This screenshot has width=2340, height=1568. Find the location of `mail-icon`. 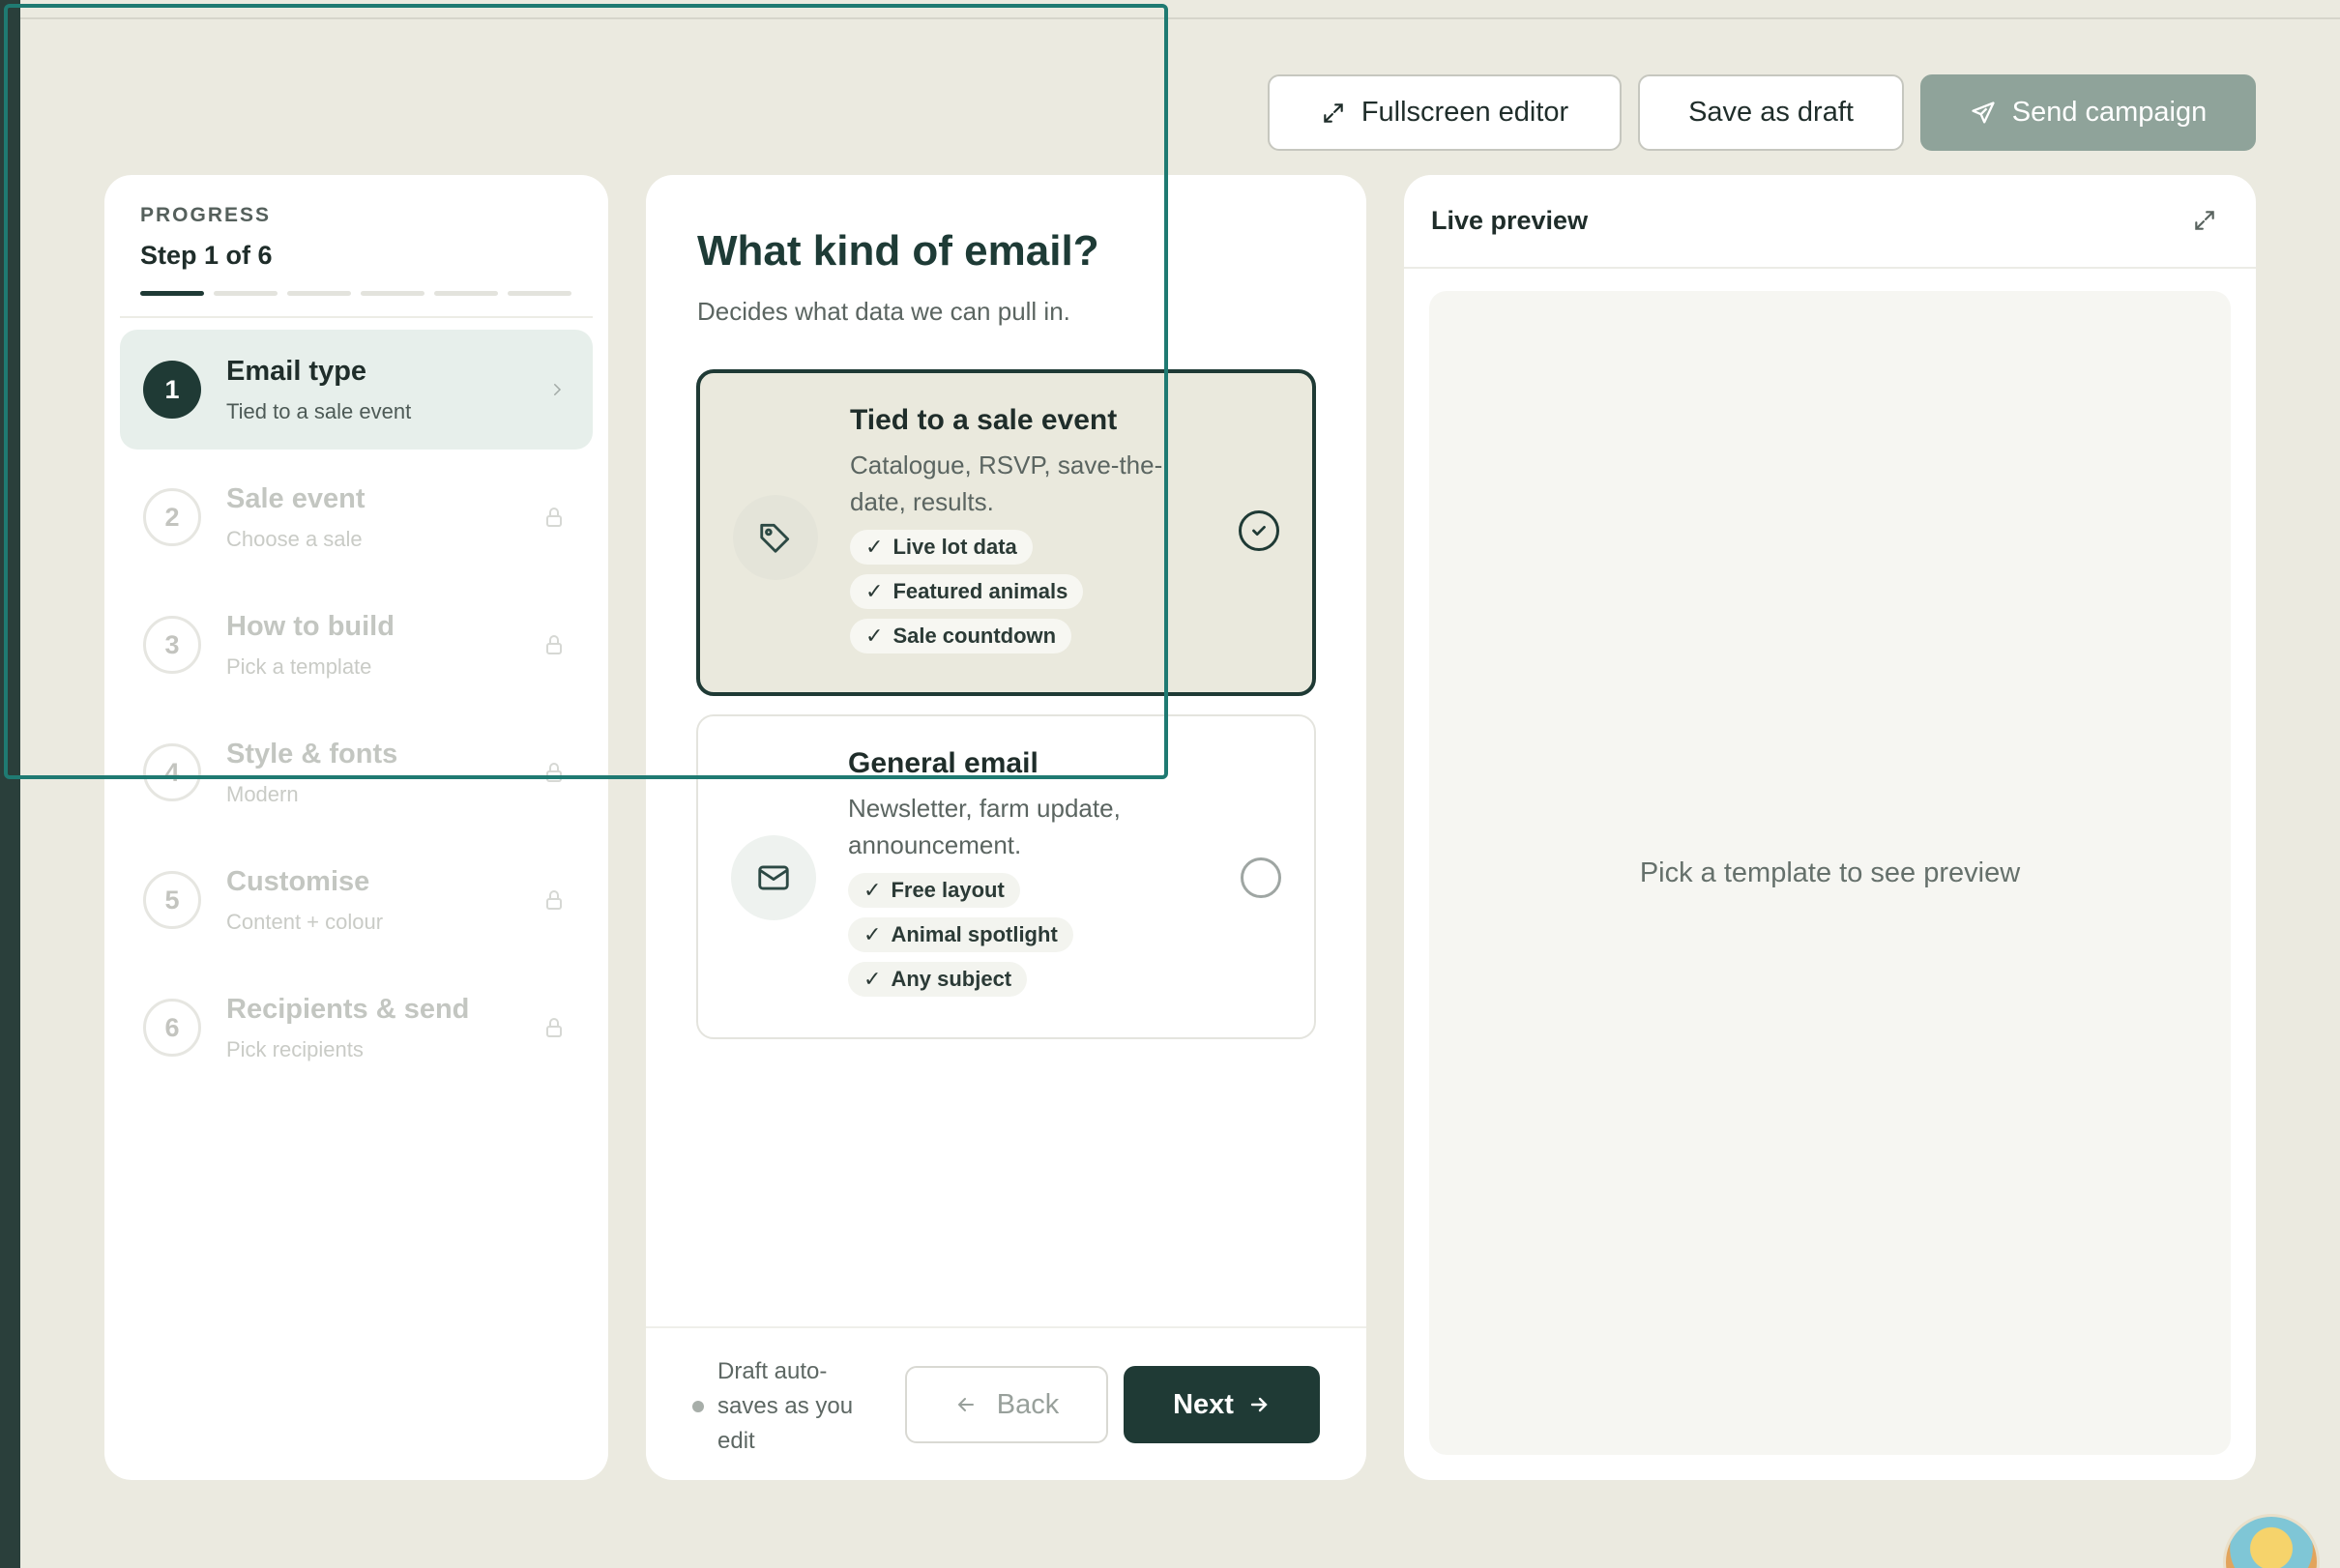

mail-icon is located at coordinates (774, 877).